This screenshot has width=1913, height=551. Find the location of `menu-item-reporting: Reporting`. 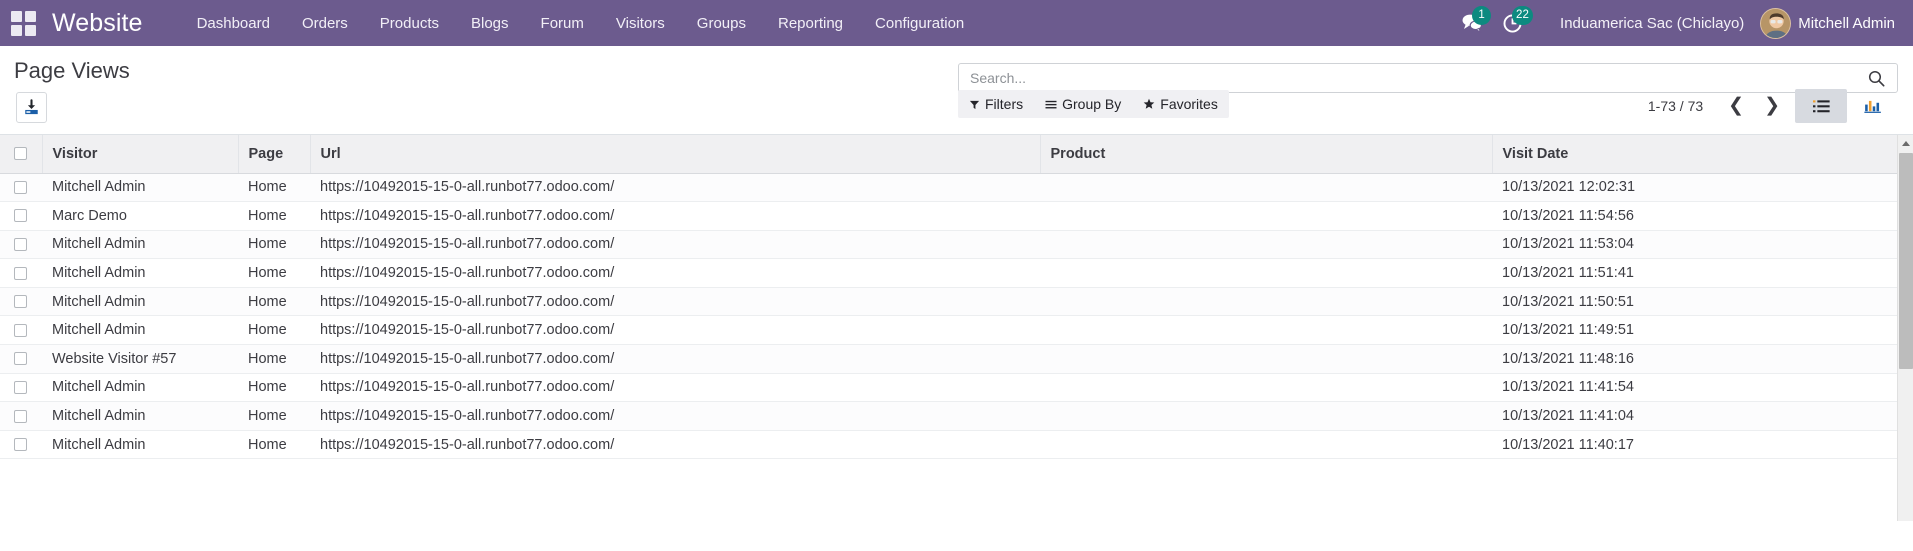

menu-item-reporting: Reporting is located at coordinates (810, 23).